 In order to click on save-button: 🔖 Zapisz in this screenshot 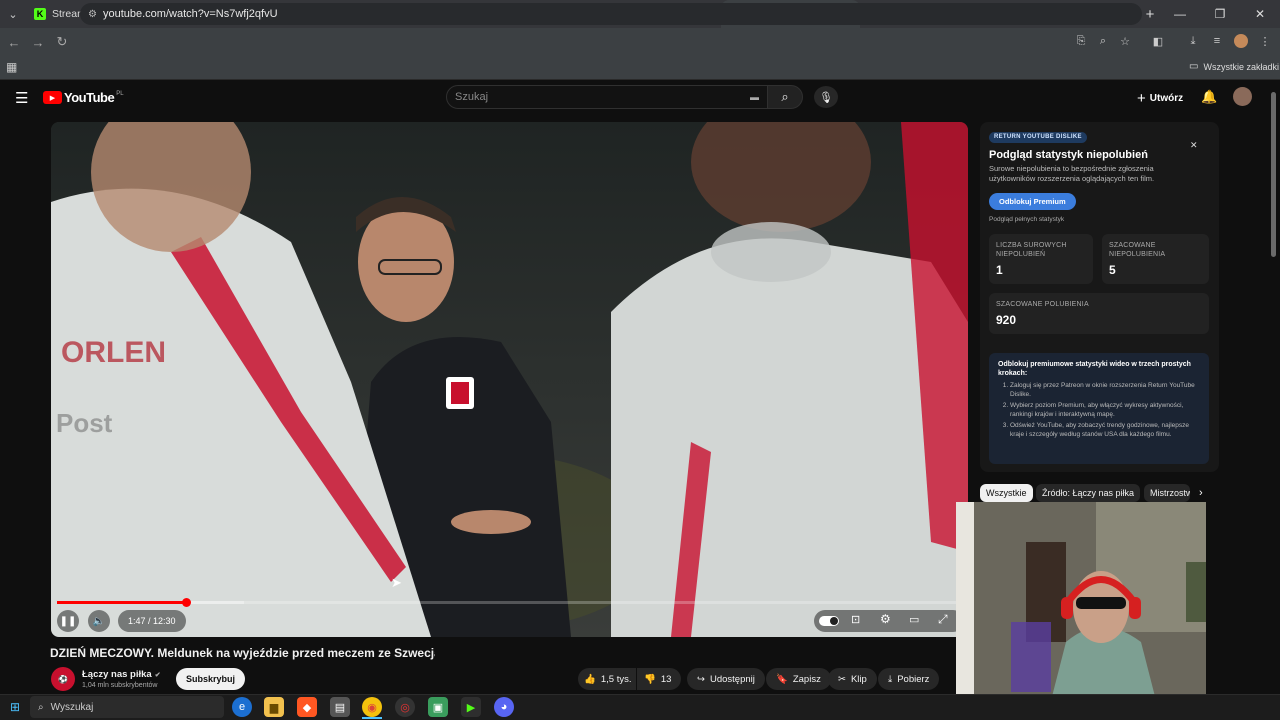, I will do `click(798, 679)`.